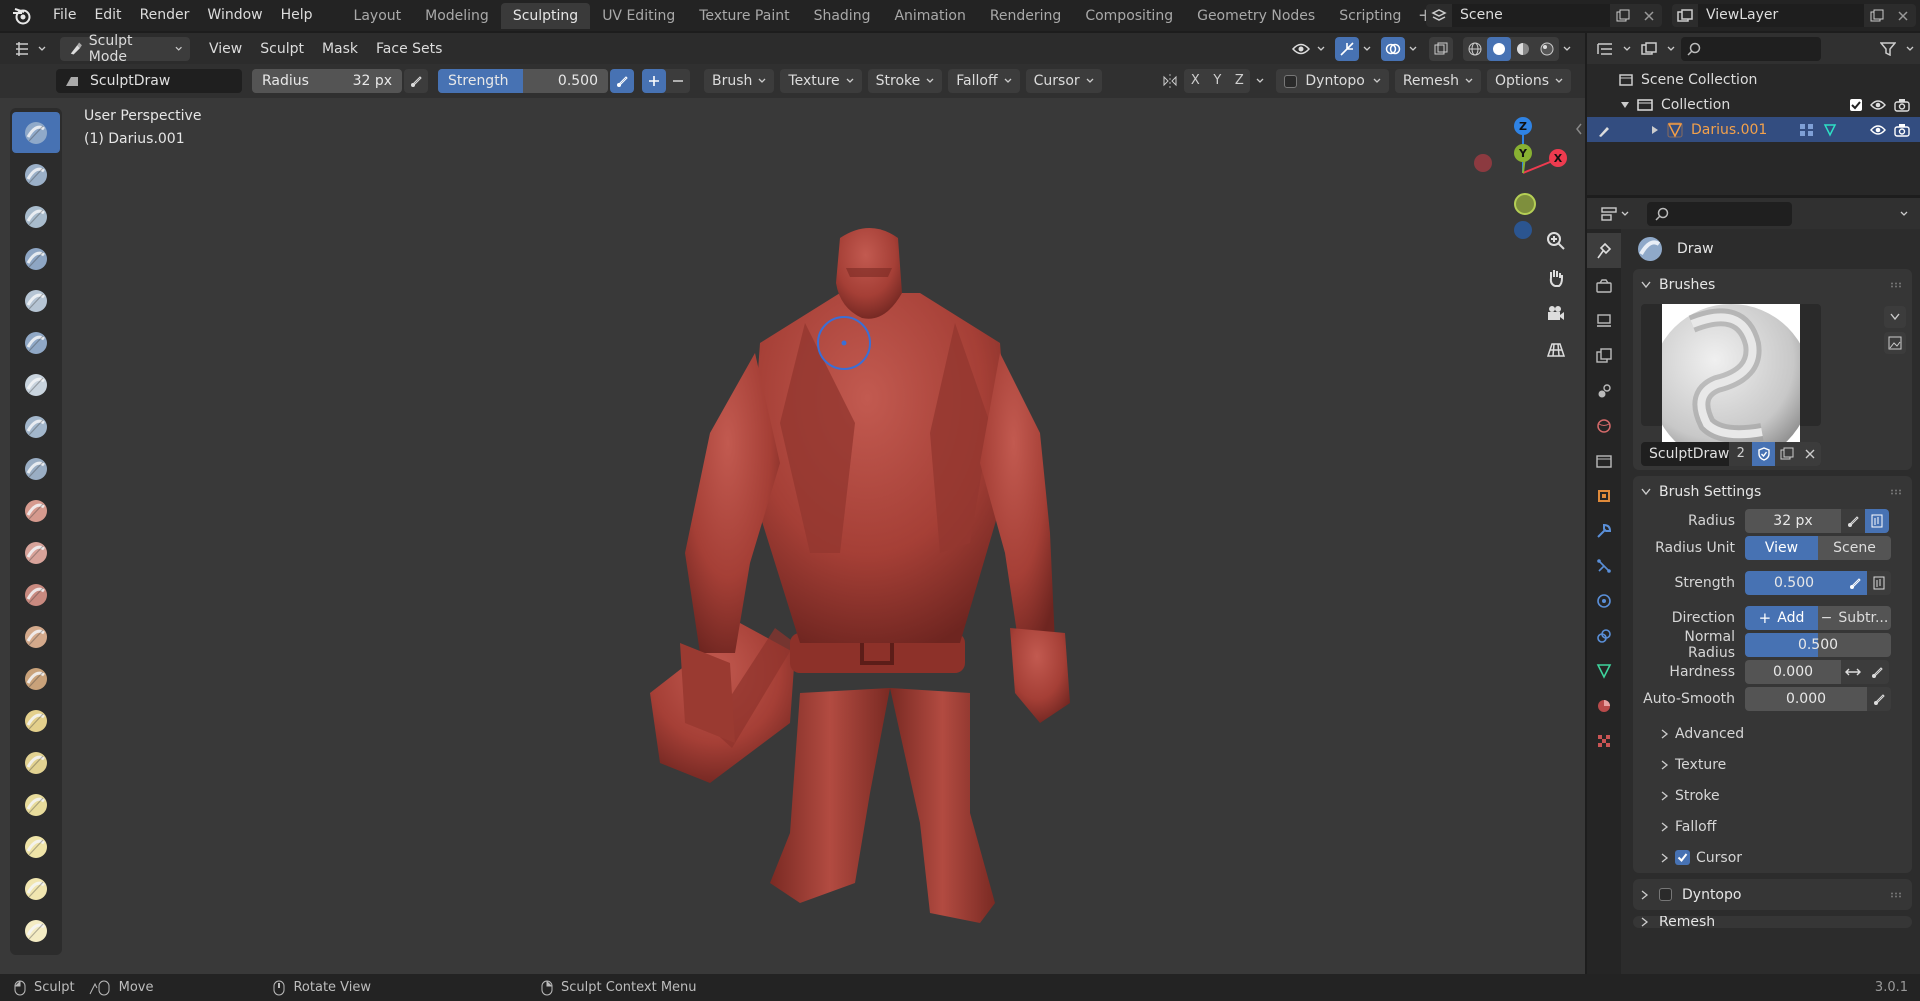  I want to click on brush-thumbnail, so click(1731, 373).